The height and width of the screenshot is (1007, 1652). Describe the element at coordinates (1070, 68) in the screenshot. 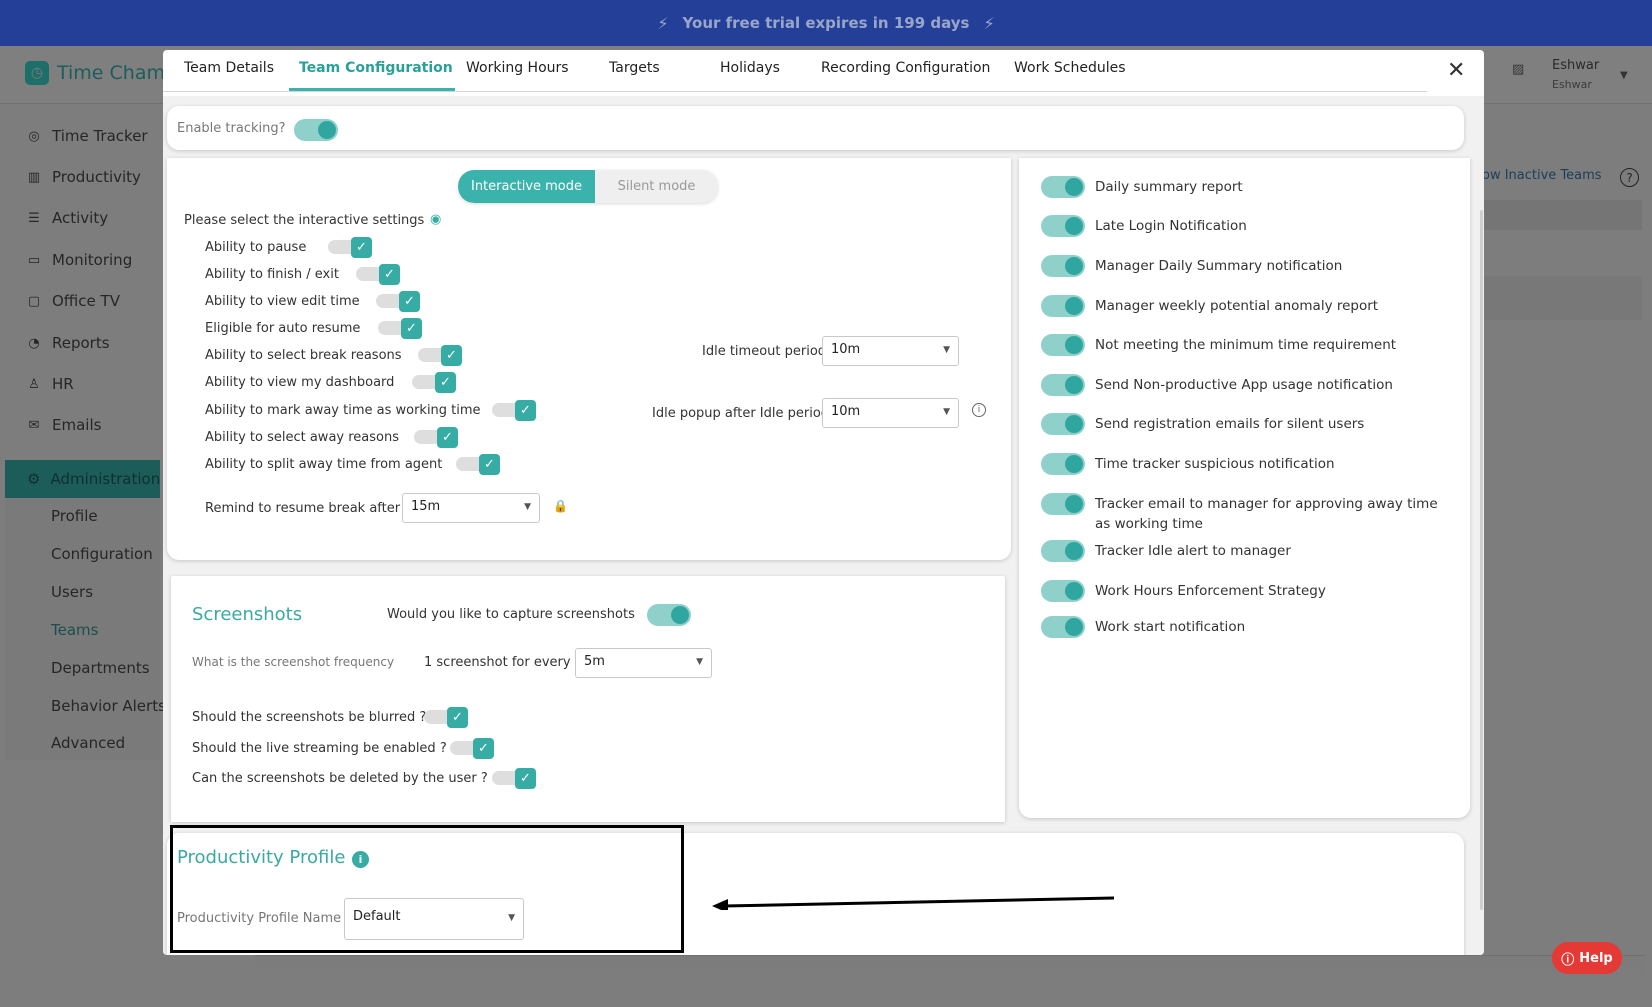

I see `tab-work-schedules: Work Schedules` at that location.